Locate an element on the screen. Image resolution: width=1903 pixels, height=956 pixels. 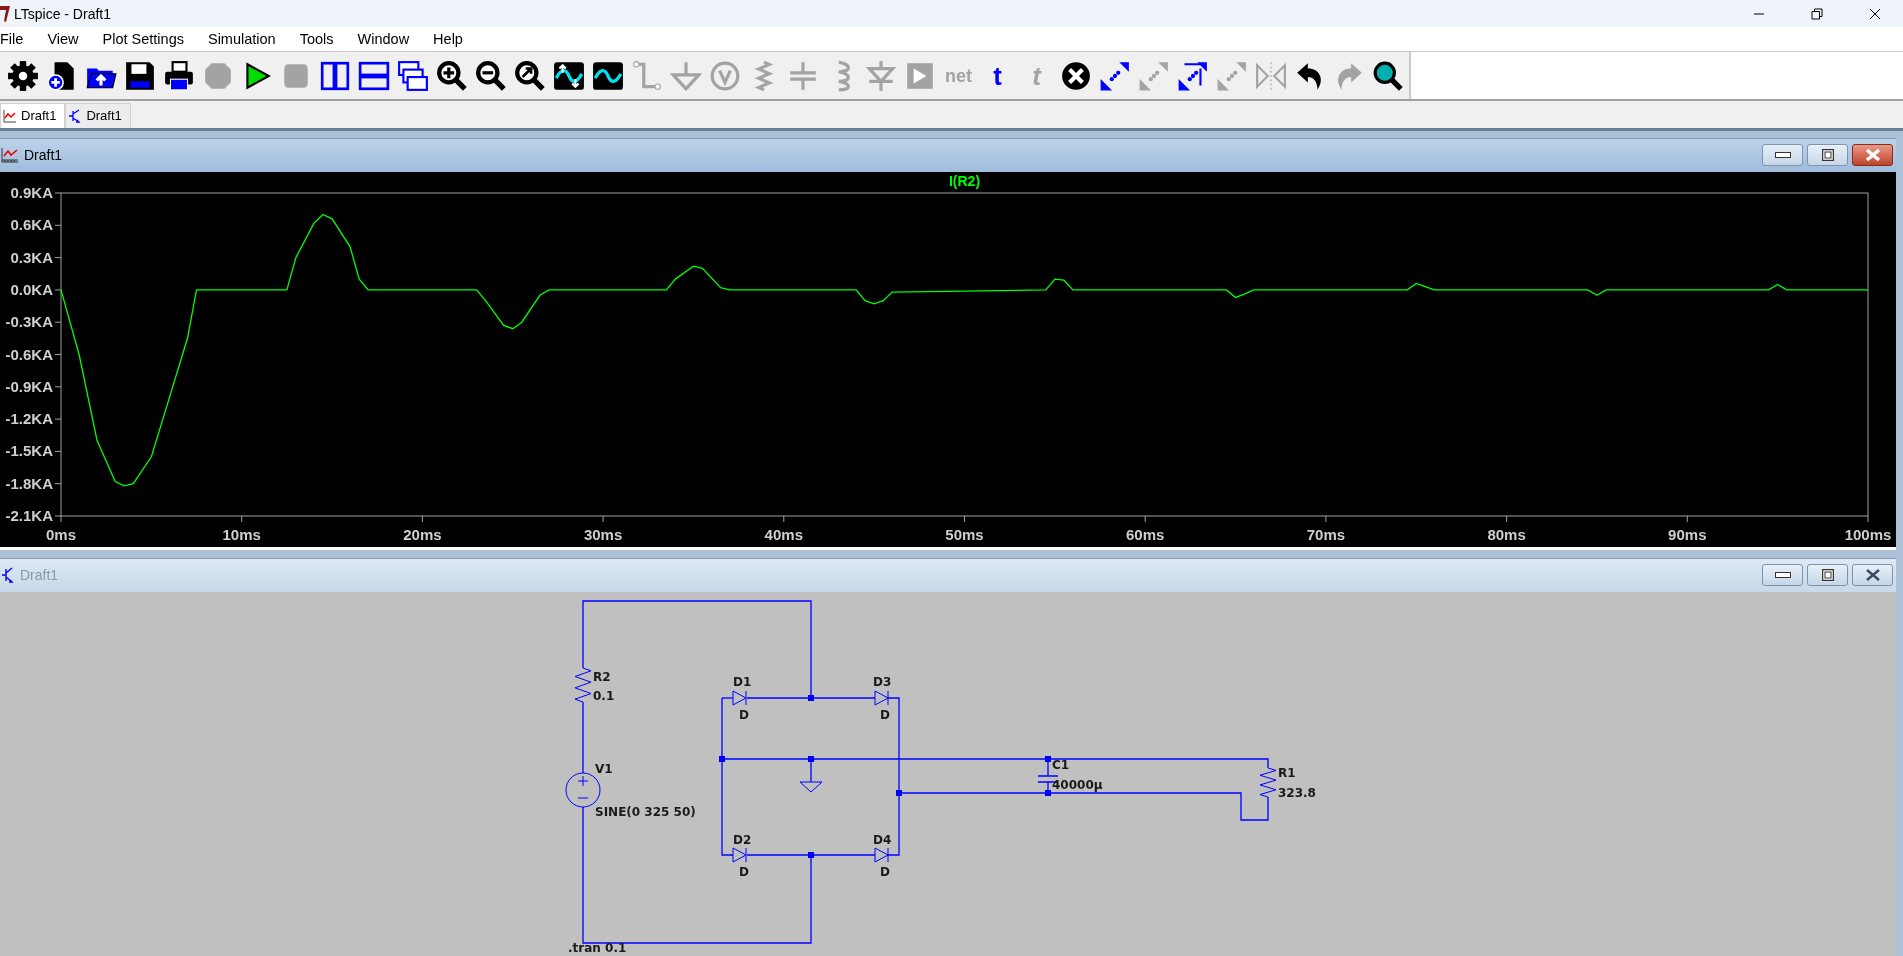
menu-item: View is located at coordinates (62, 39).